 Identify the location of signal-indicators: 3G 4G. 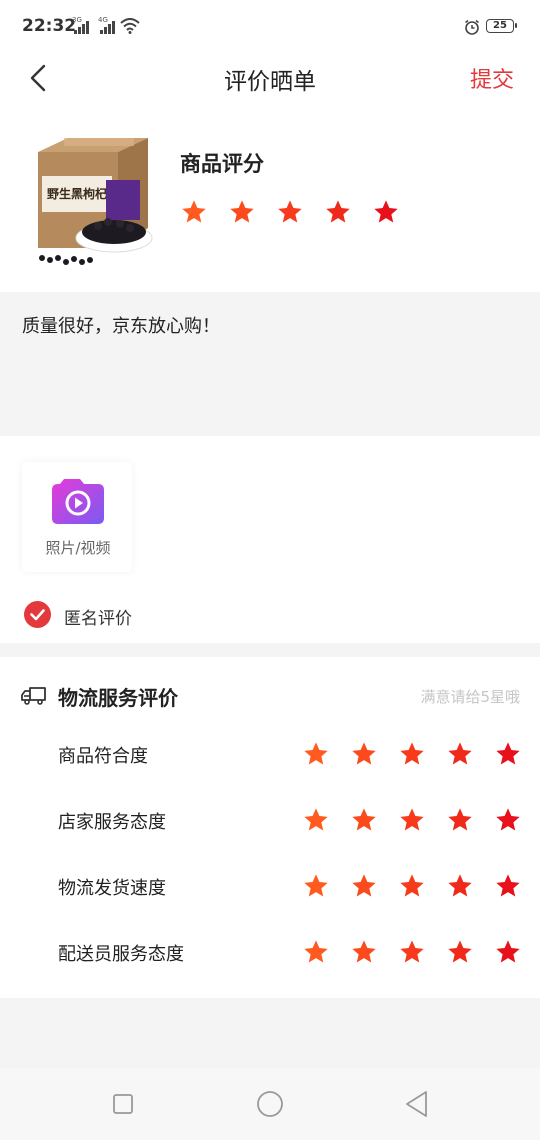
(95, 25).